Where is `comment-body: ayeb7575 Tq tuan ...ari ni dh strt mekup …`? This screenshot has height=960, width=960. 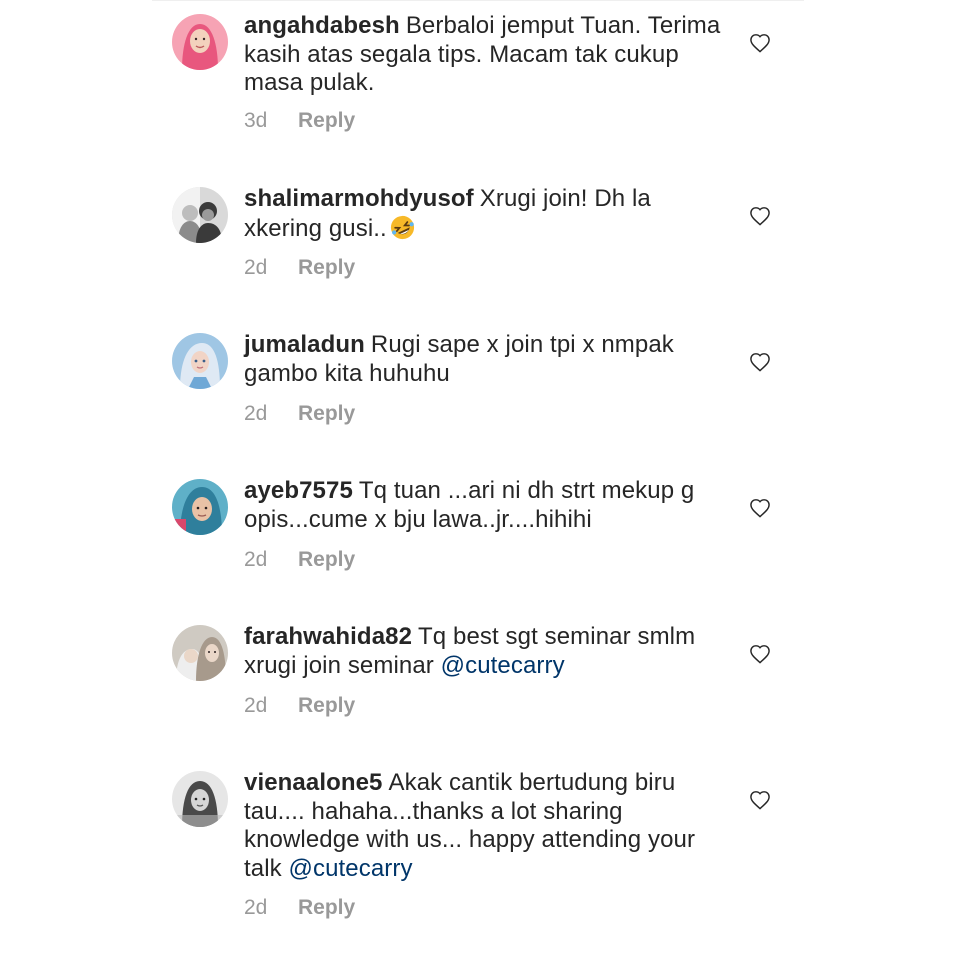 comment-body: ayeb7575 Tq tuan ...ari ni dh strt mekup … is located at coordinates (484, 505).